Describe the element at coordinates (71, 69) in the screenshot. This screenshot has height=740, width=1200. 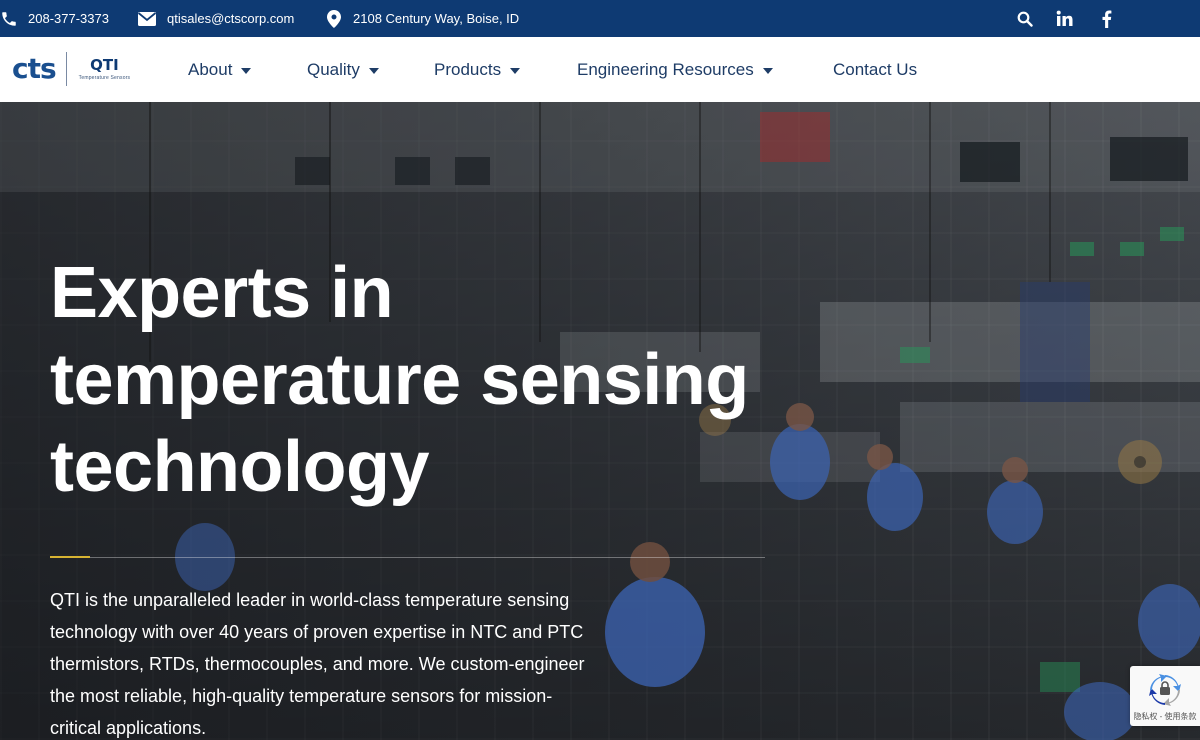
I see `site-logo: cts QTI Temperature Sensors` at that location.